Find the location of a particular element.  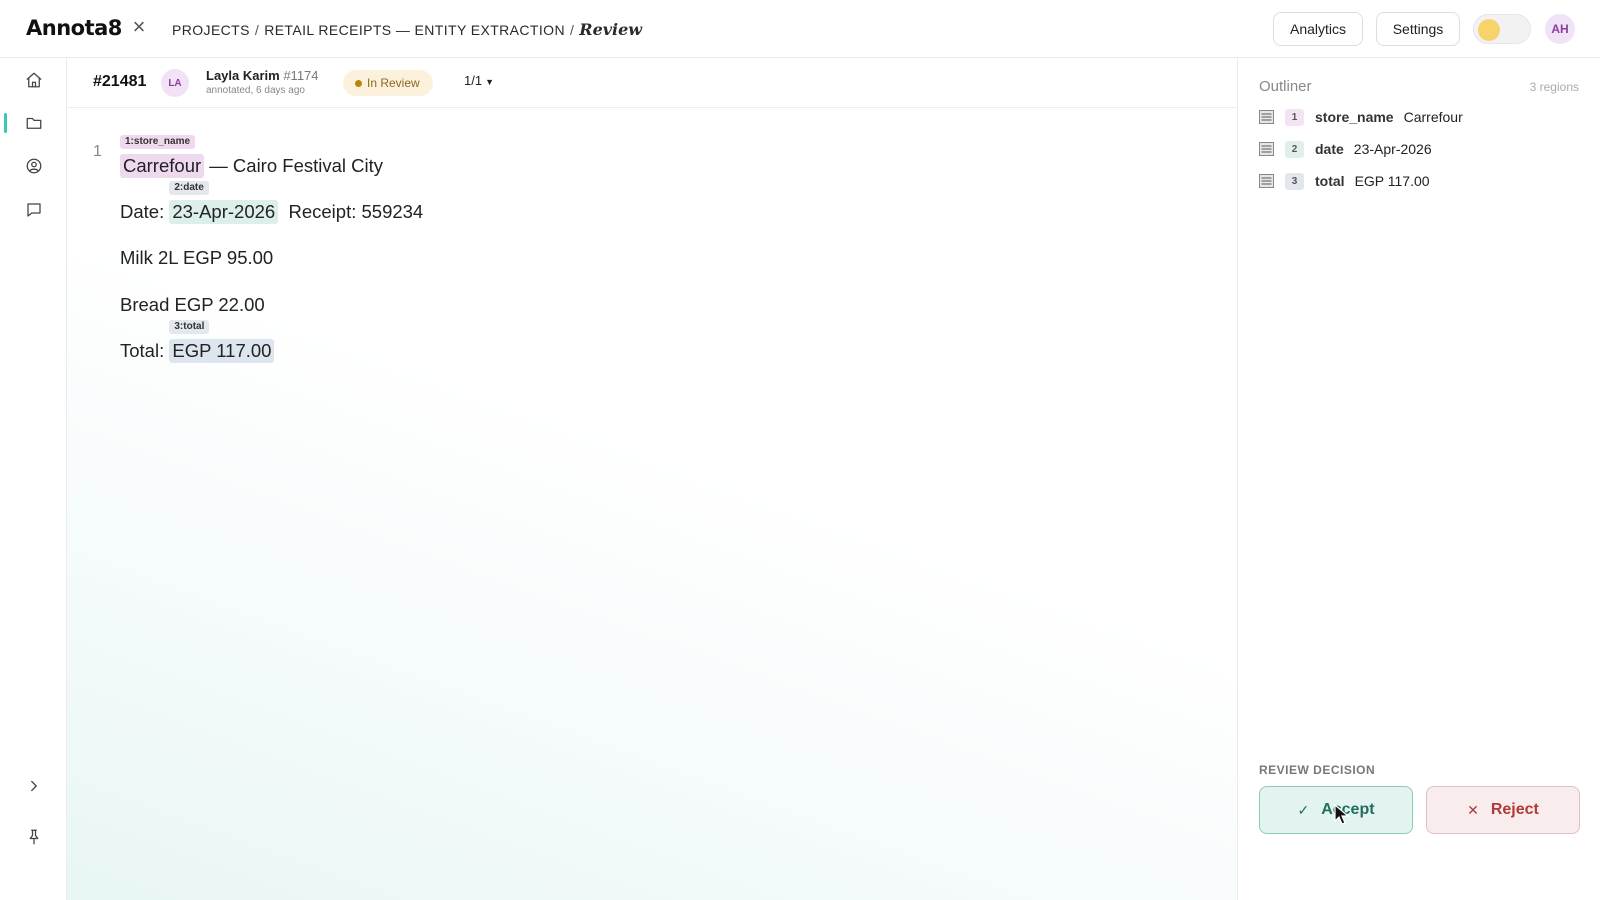

annotated-time: annotated, 6 days ago is located at coordinates (255, 90).